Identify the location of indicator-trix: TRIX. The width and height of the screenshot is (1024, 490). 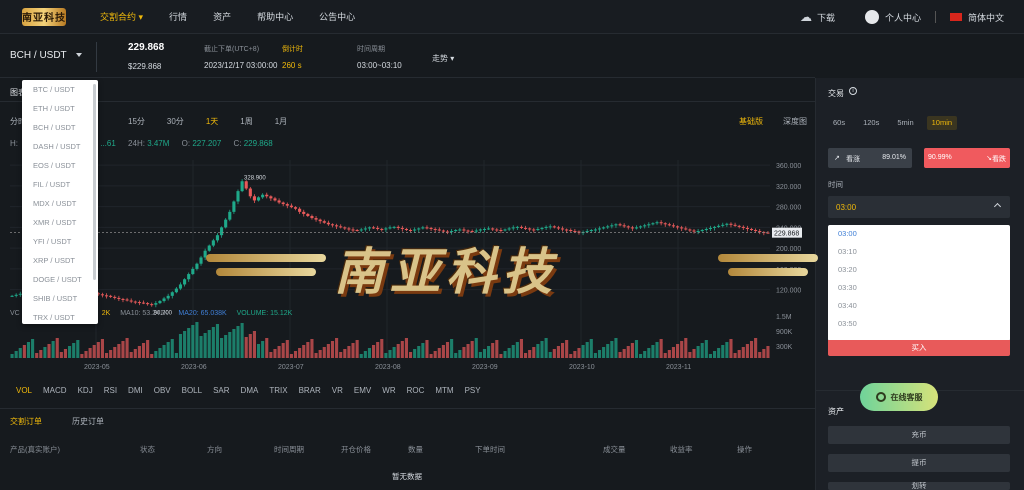
(278, 390).